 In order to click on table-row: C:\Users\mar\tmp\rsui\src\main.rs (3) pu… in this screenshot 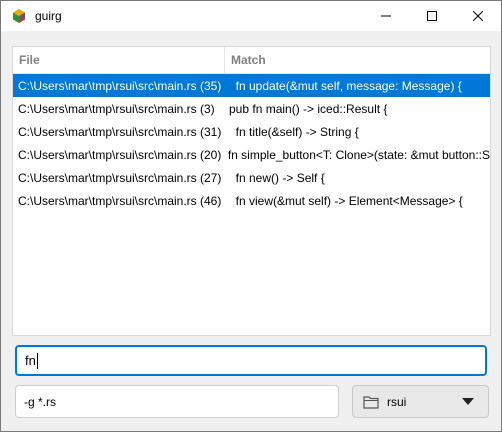, I will do `click(251, 108)`.